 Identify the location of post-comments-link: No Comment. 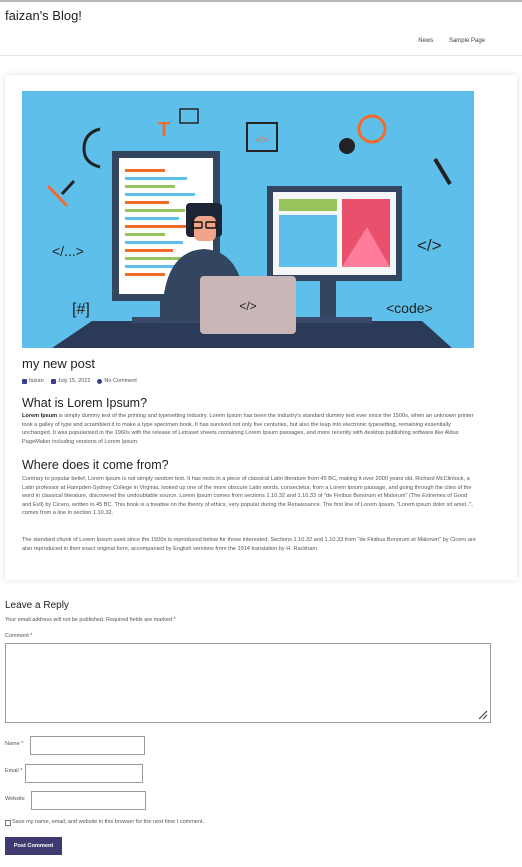
(120, 381).